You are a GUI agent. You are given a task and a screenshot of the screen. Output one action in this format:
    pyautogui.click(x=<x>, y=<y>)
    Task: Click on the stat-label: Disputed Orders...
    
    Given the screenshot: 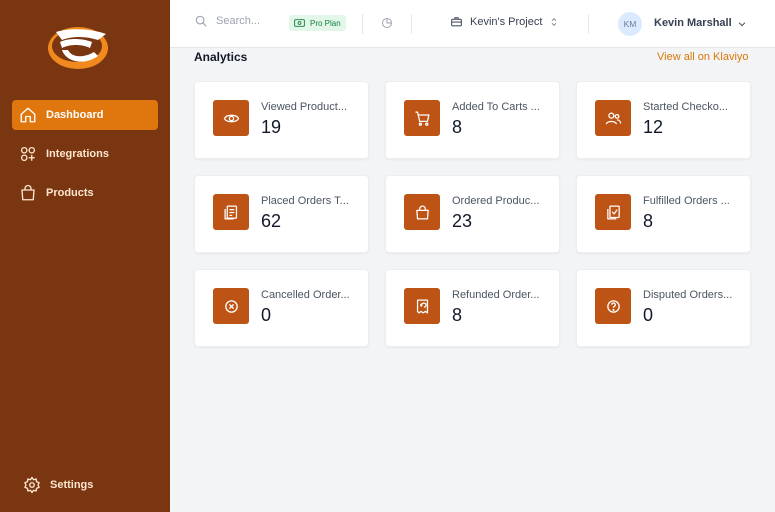 What is the action you would take?
    pyautogui.click(x=688, y=295)
    